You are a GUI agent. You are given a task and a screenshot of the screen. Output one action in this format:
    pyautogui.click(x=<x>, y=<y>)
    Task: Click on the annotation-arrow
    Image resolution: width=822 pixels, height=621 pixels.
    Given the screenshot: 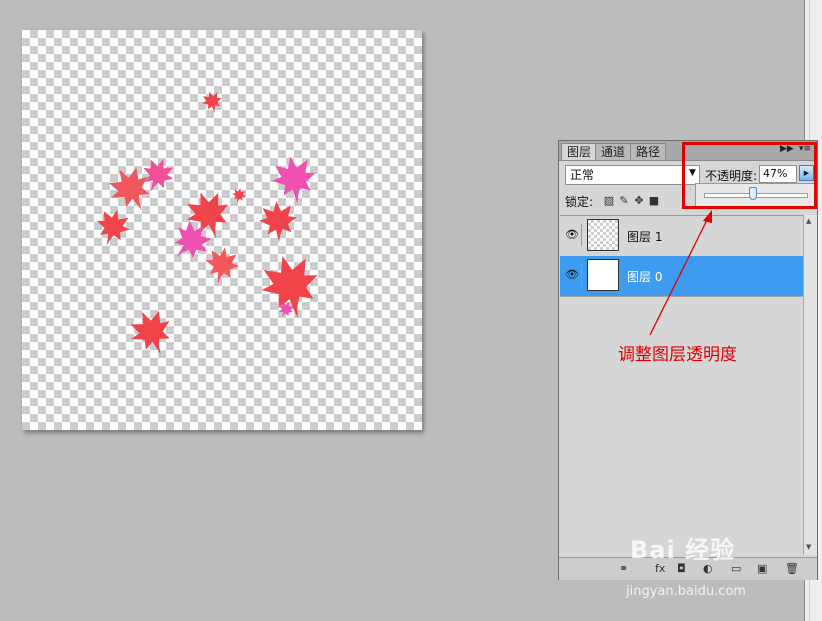 What is the action you would take?
    pyautogui.click(x=680, y=273)
    